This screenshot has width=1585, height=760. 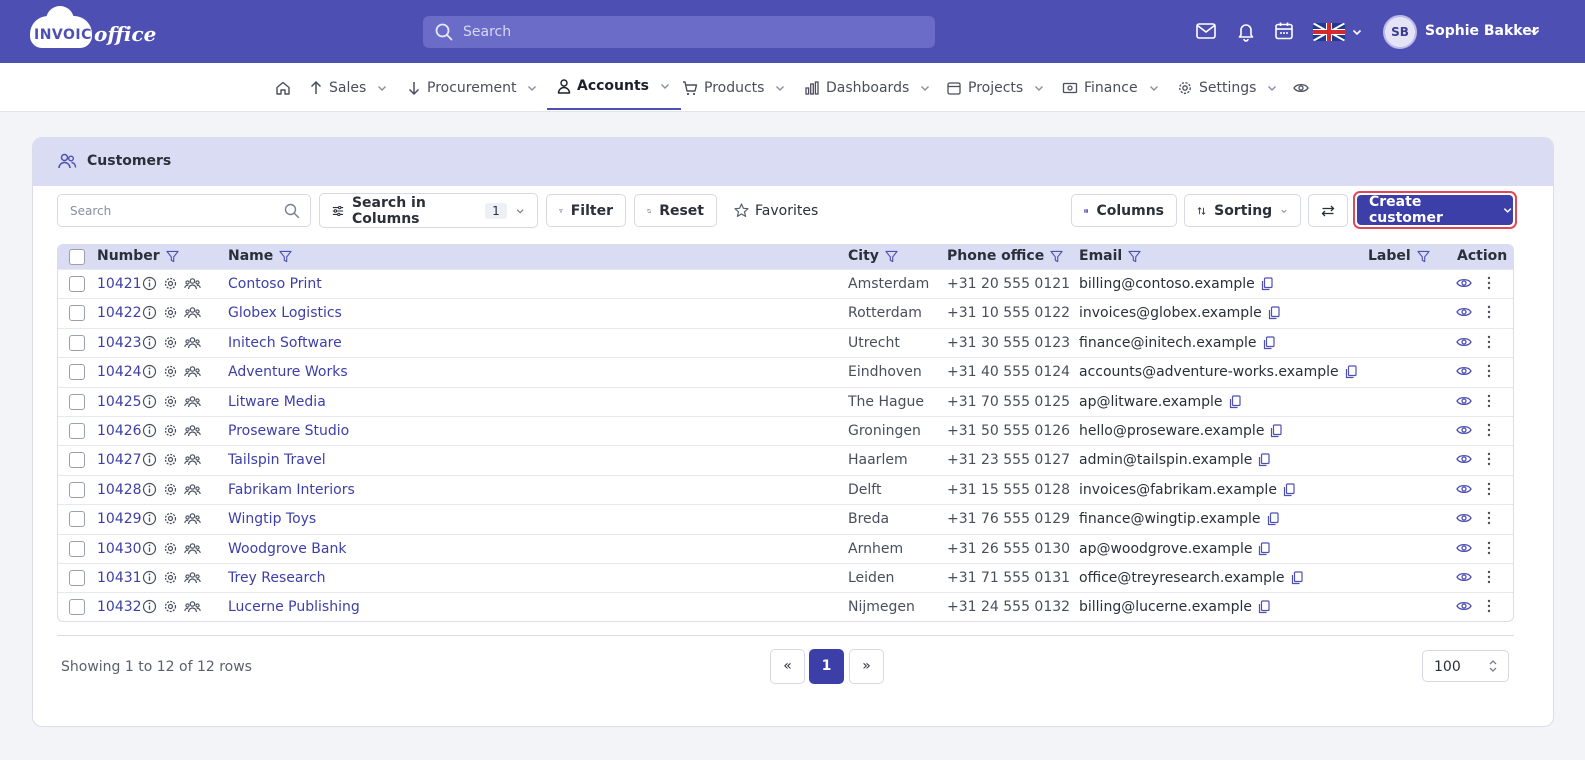 What do you see at coordinates (787, 666) in the screenshot?
I see `pagination-prev: «` at bounding box center [787, 666].